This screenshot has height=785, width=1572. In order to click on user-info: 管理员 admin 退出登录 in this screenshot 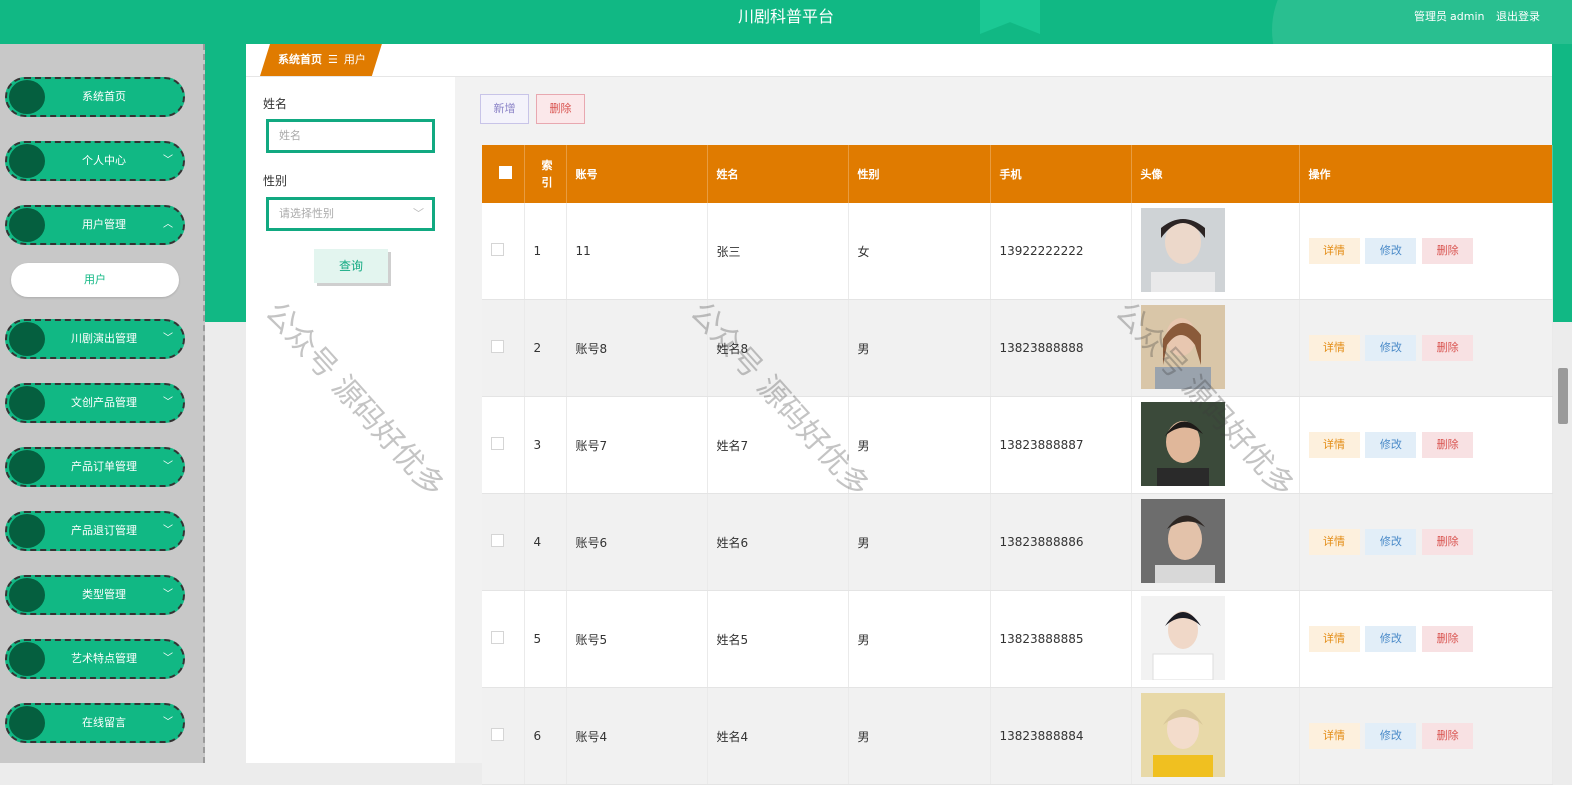, I will do `click(1474, 17)`.